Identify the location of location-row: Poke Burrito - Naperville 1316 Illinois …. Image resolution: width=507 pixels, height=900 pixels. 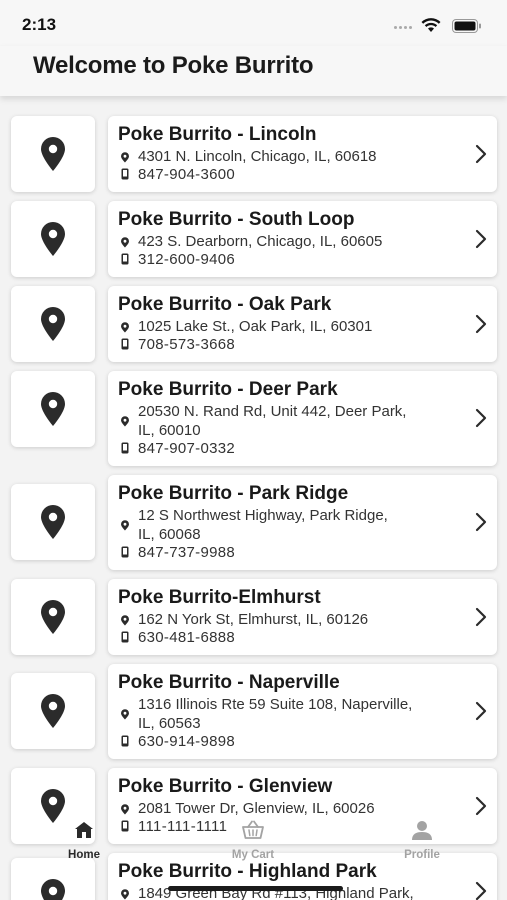
(253, 711).